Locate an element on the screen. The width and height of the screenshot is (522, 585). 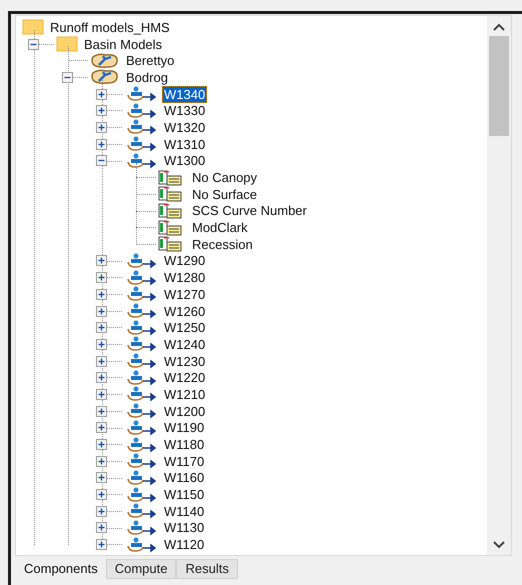
tab: Compute is located at coordinates (141, 569).